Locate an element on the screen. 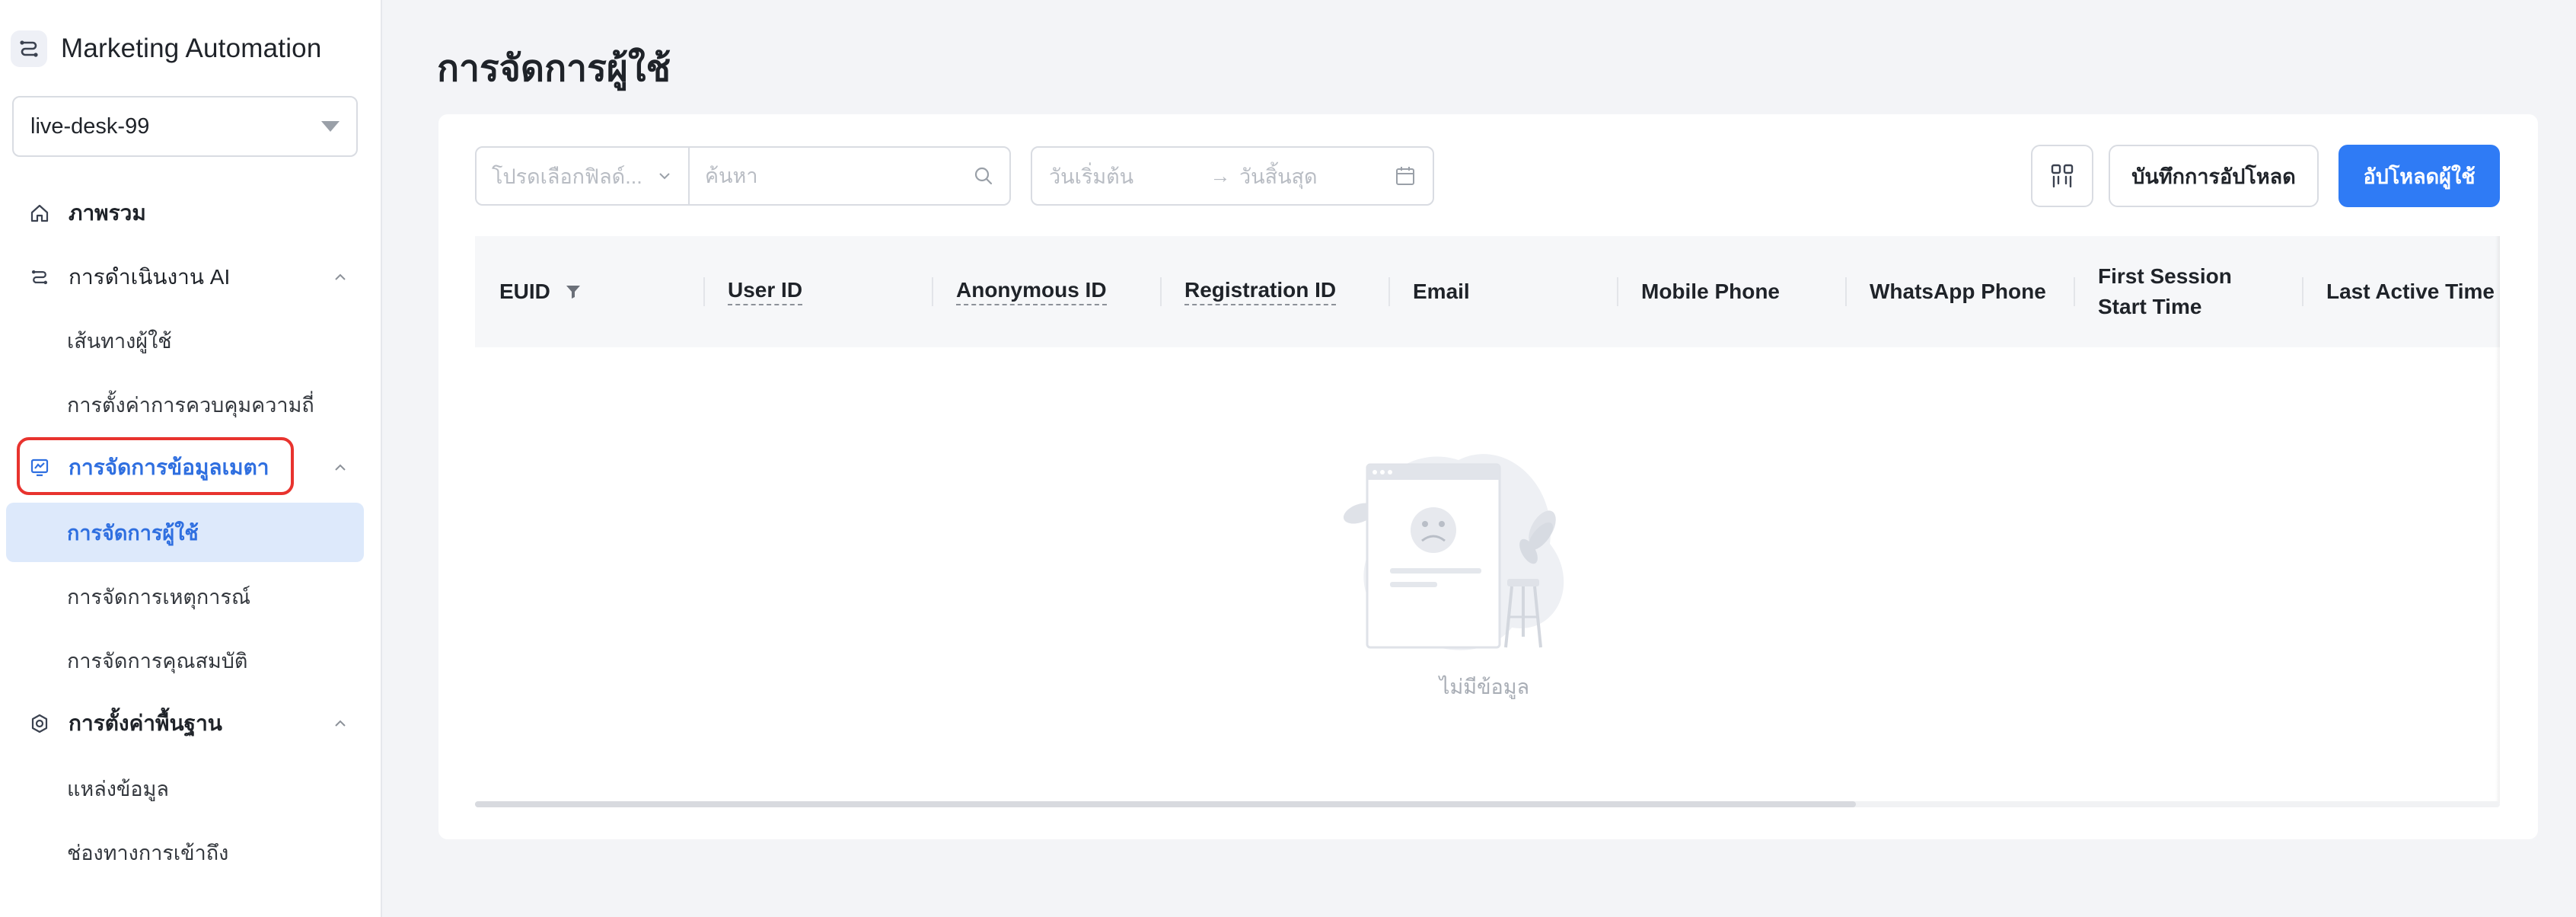  flow-icon is located at coordinates (39, 277).